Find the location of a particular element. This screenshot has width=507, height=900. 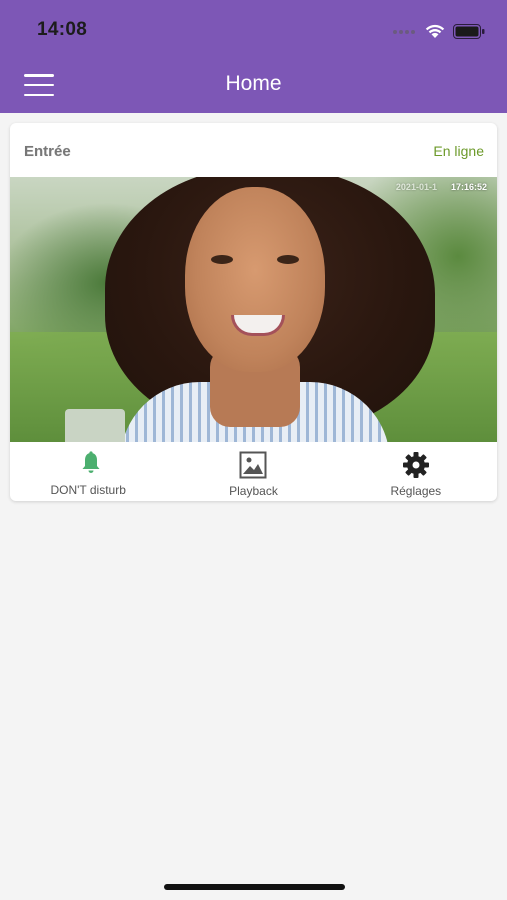

device-actions: DON'T disturb Playback Réglages is located at coordinates (253, 471).